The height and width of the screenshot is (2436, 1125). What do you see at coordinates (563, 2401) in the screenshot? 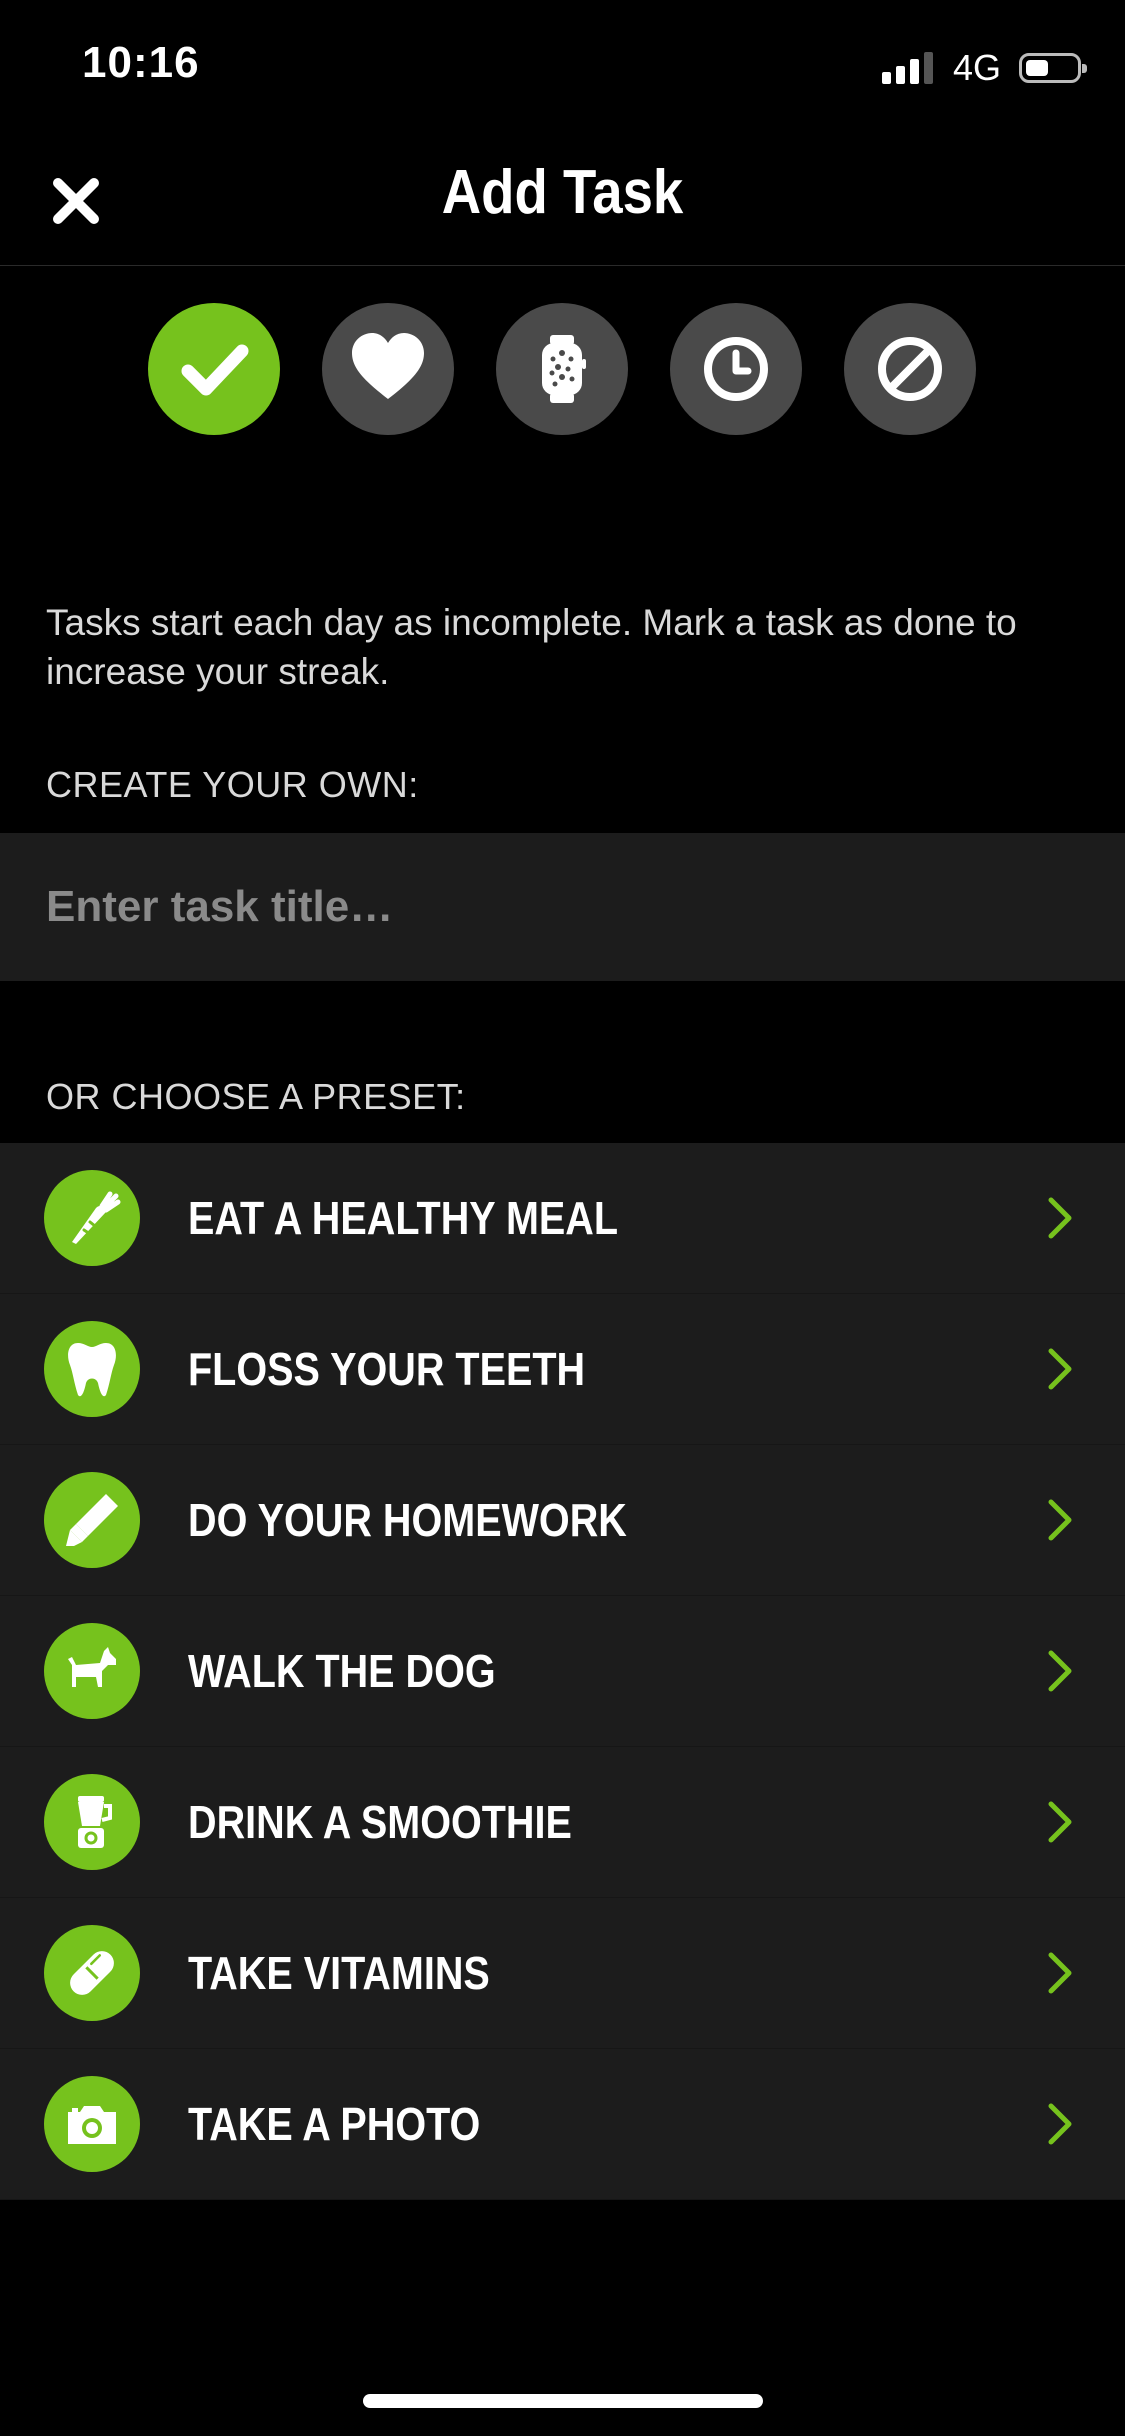
I see `home-indicator` at bounding box center [563, 2401].